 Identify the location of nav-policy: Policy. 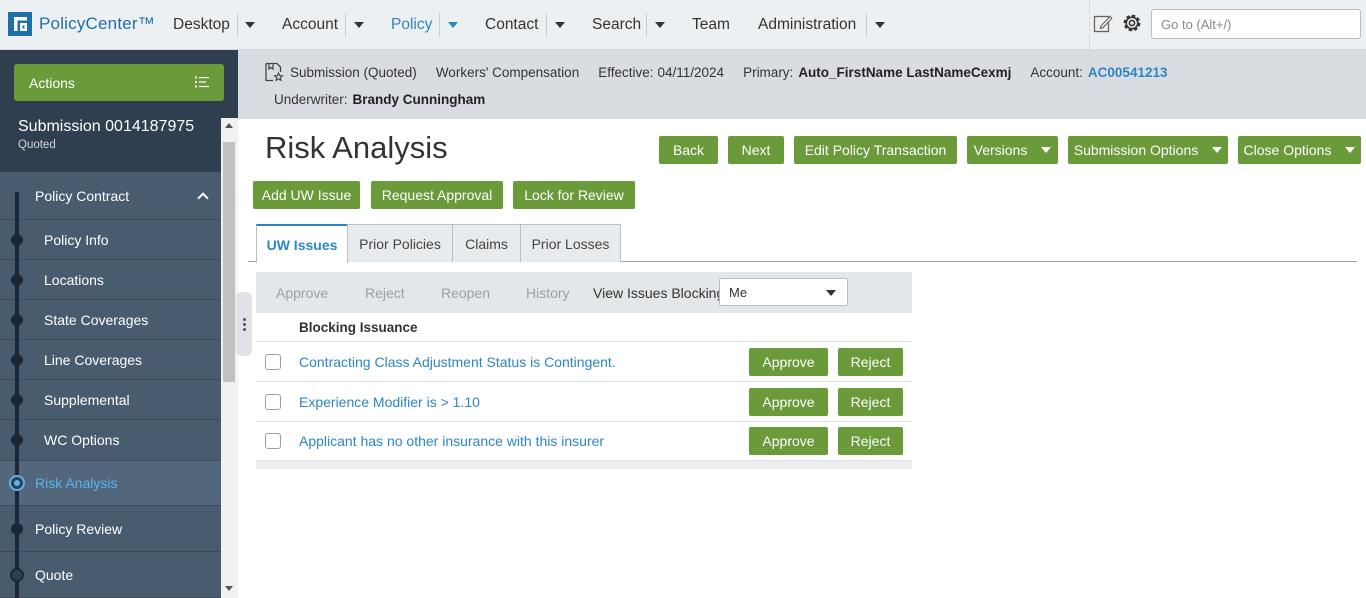
(411, 25).